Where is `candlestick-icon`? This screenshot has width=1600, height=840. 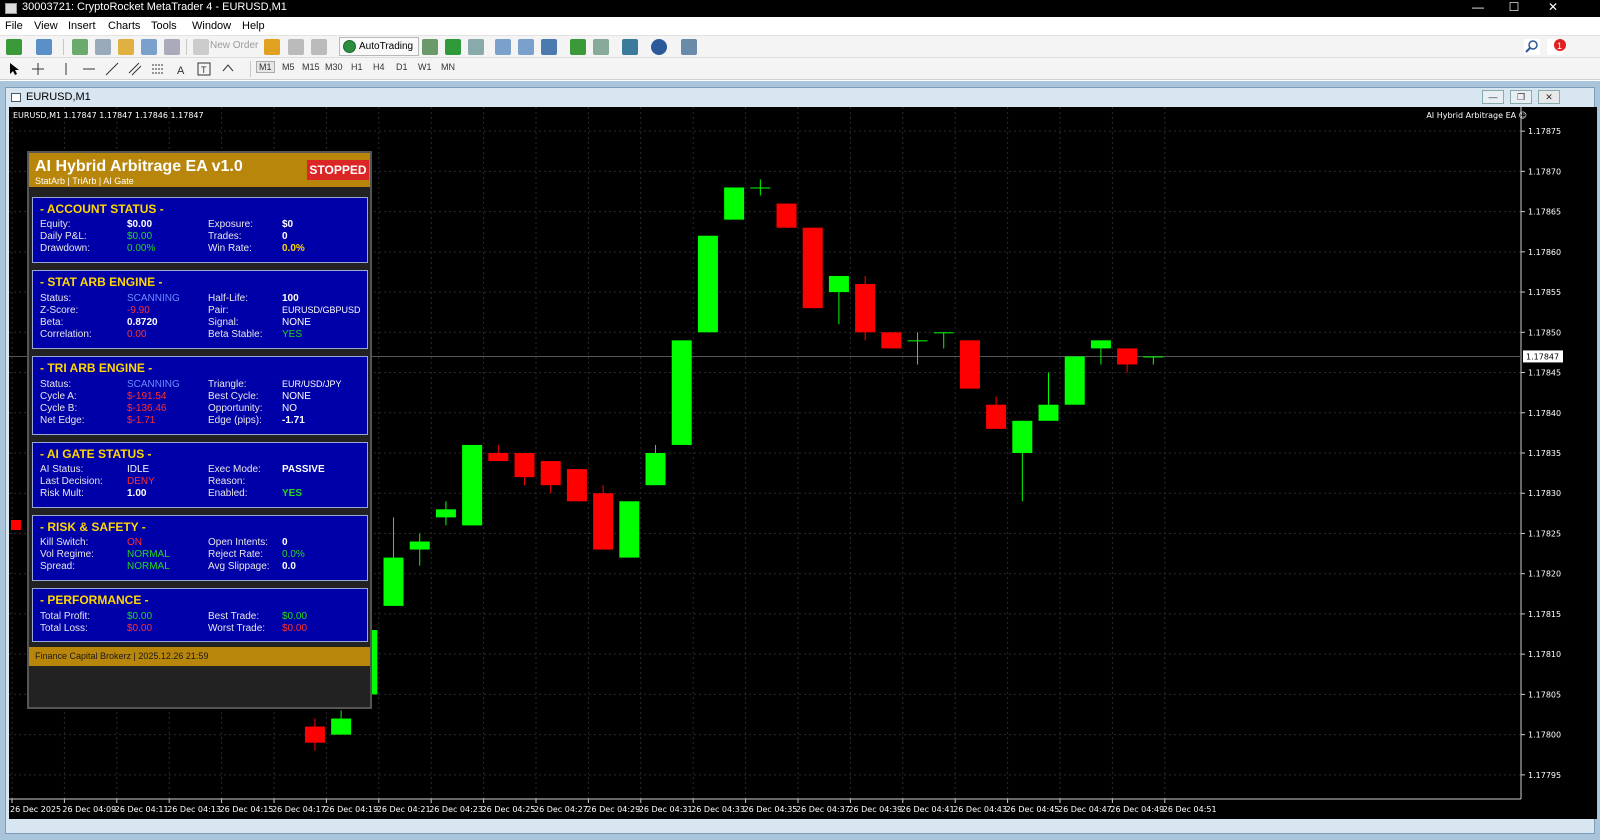
candlestick-icon is located at coordinates (453, 47).